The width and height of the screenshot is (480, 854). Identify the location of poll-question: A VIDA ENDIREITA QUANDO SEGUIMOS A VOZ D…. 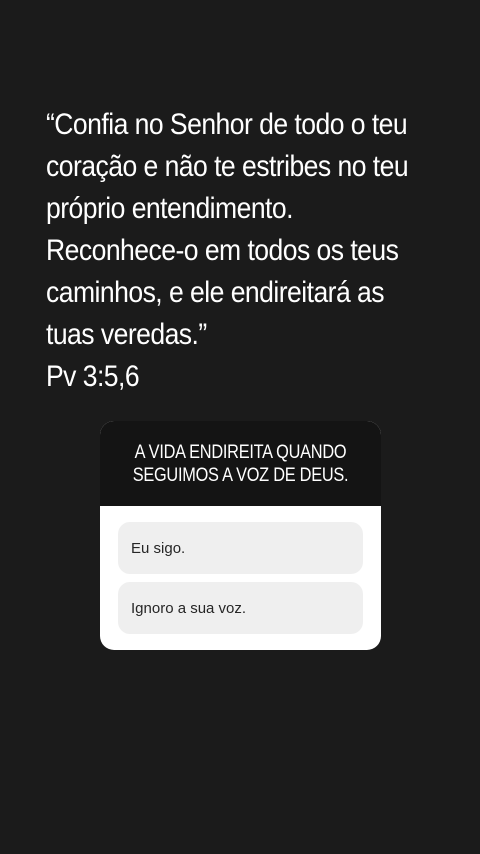
(240, 463).